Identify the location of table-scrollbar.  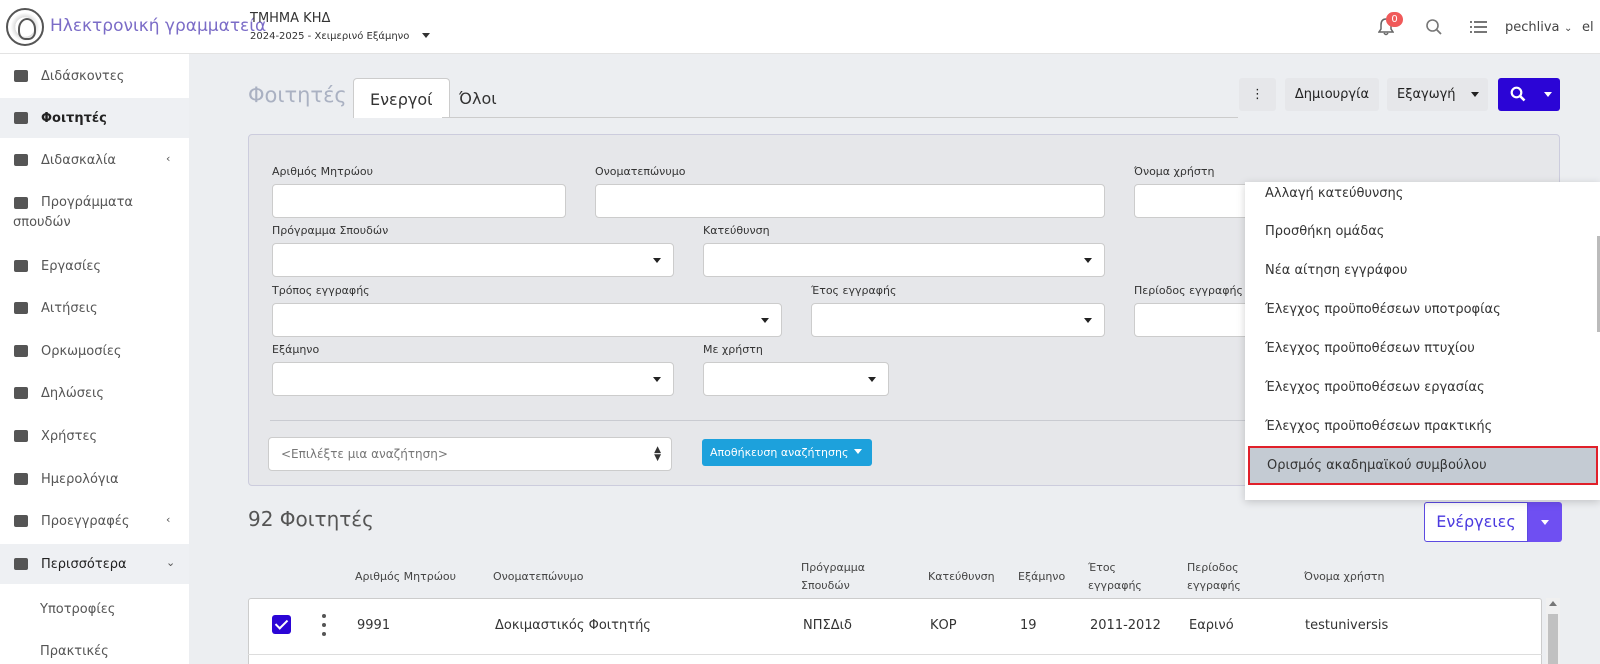
(1553, 631).